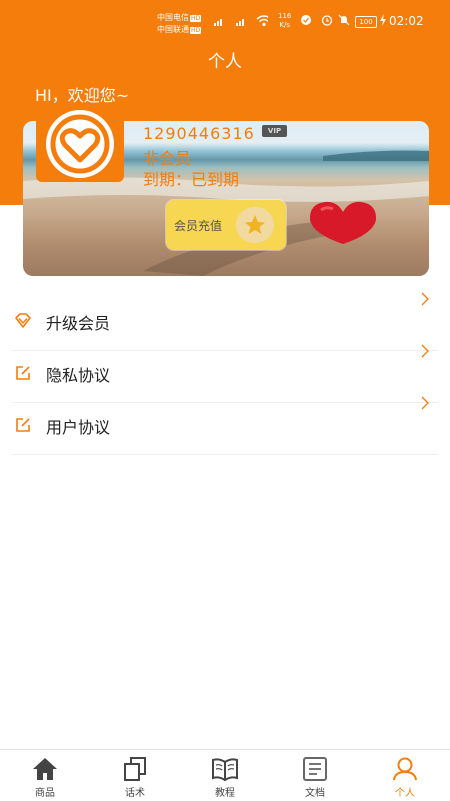  Describe the element at coordinates (405, 769) in the screenshot. I see `person-icon` at that location.